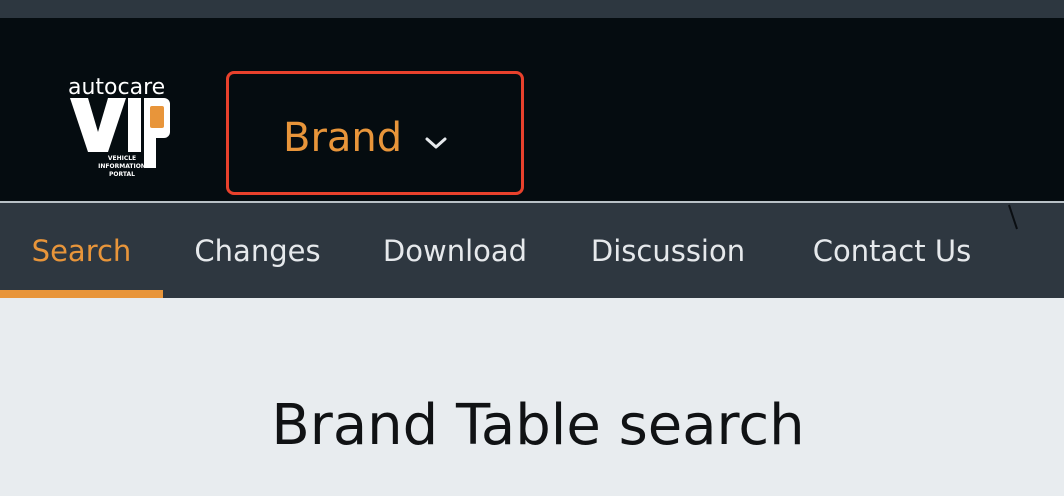  Describe the element at coordinates (538, 425) in the screenshot. I see `page-title: Brand Table search` at that location.